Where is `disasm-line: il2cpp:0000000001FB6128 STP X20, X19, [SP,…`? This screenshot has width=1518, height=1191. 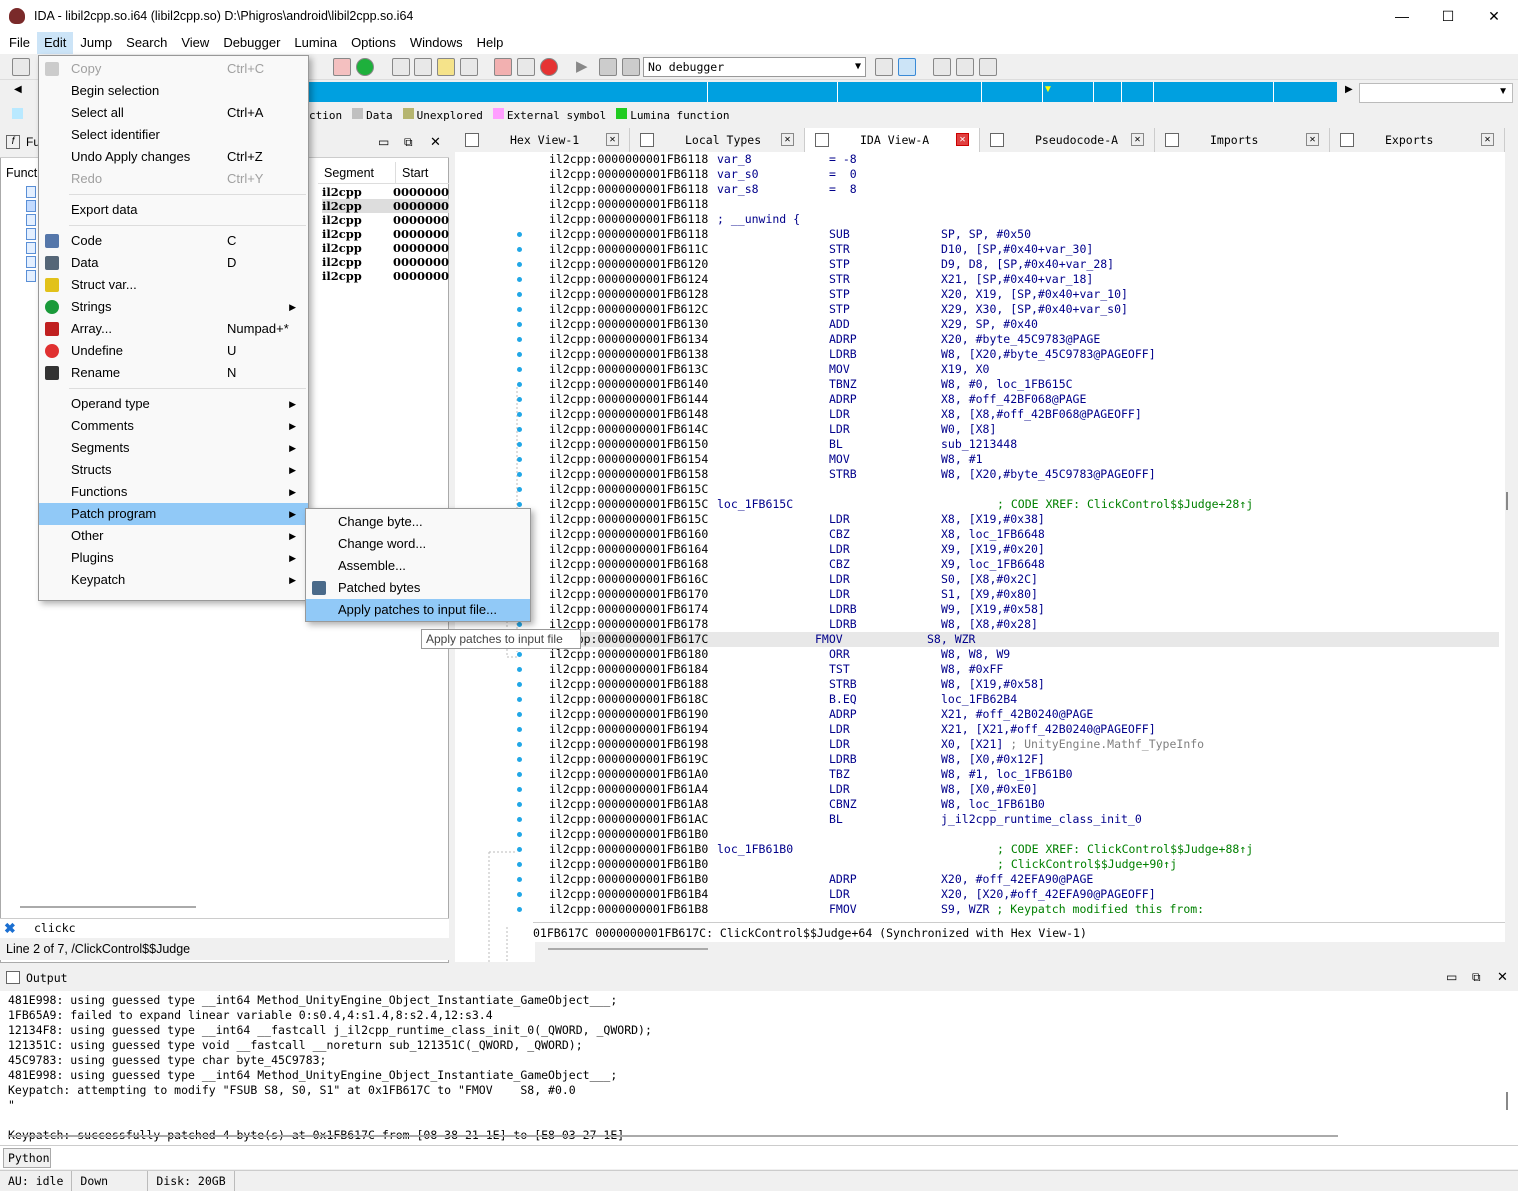
disasm-line: il2cpp:0000000001FB6128 STP X20, X19, [SP,… is located at coordinates (1024, 294).